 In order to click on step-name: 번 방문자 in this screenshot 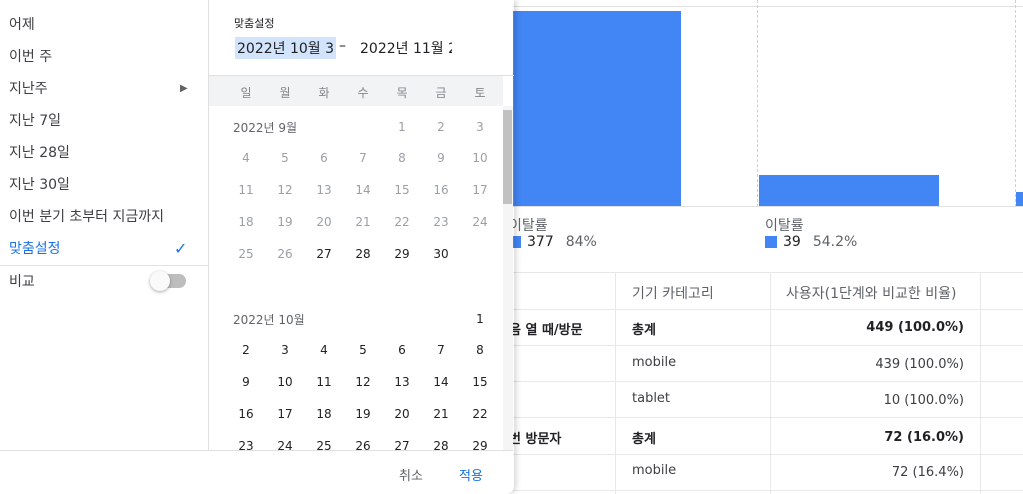, I will do `click(535, 439)`.